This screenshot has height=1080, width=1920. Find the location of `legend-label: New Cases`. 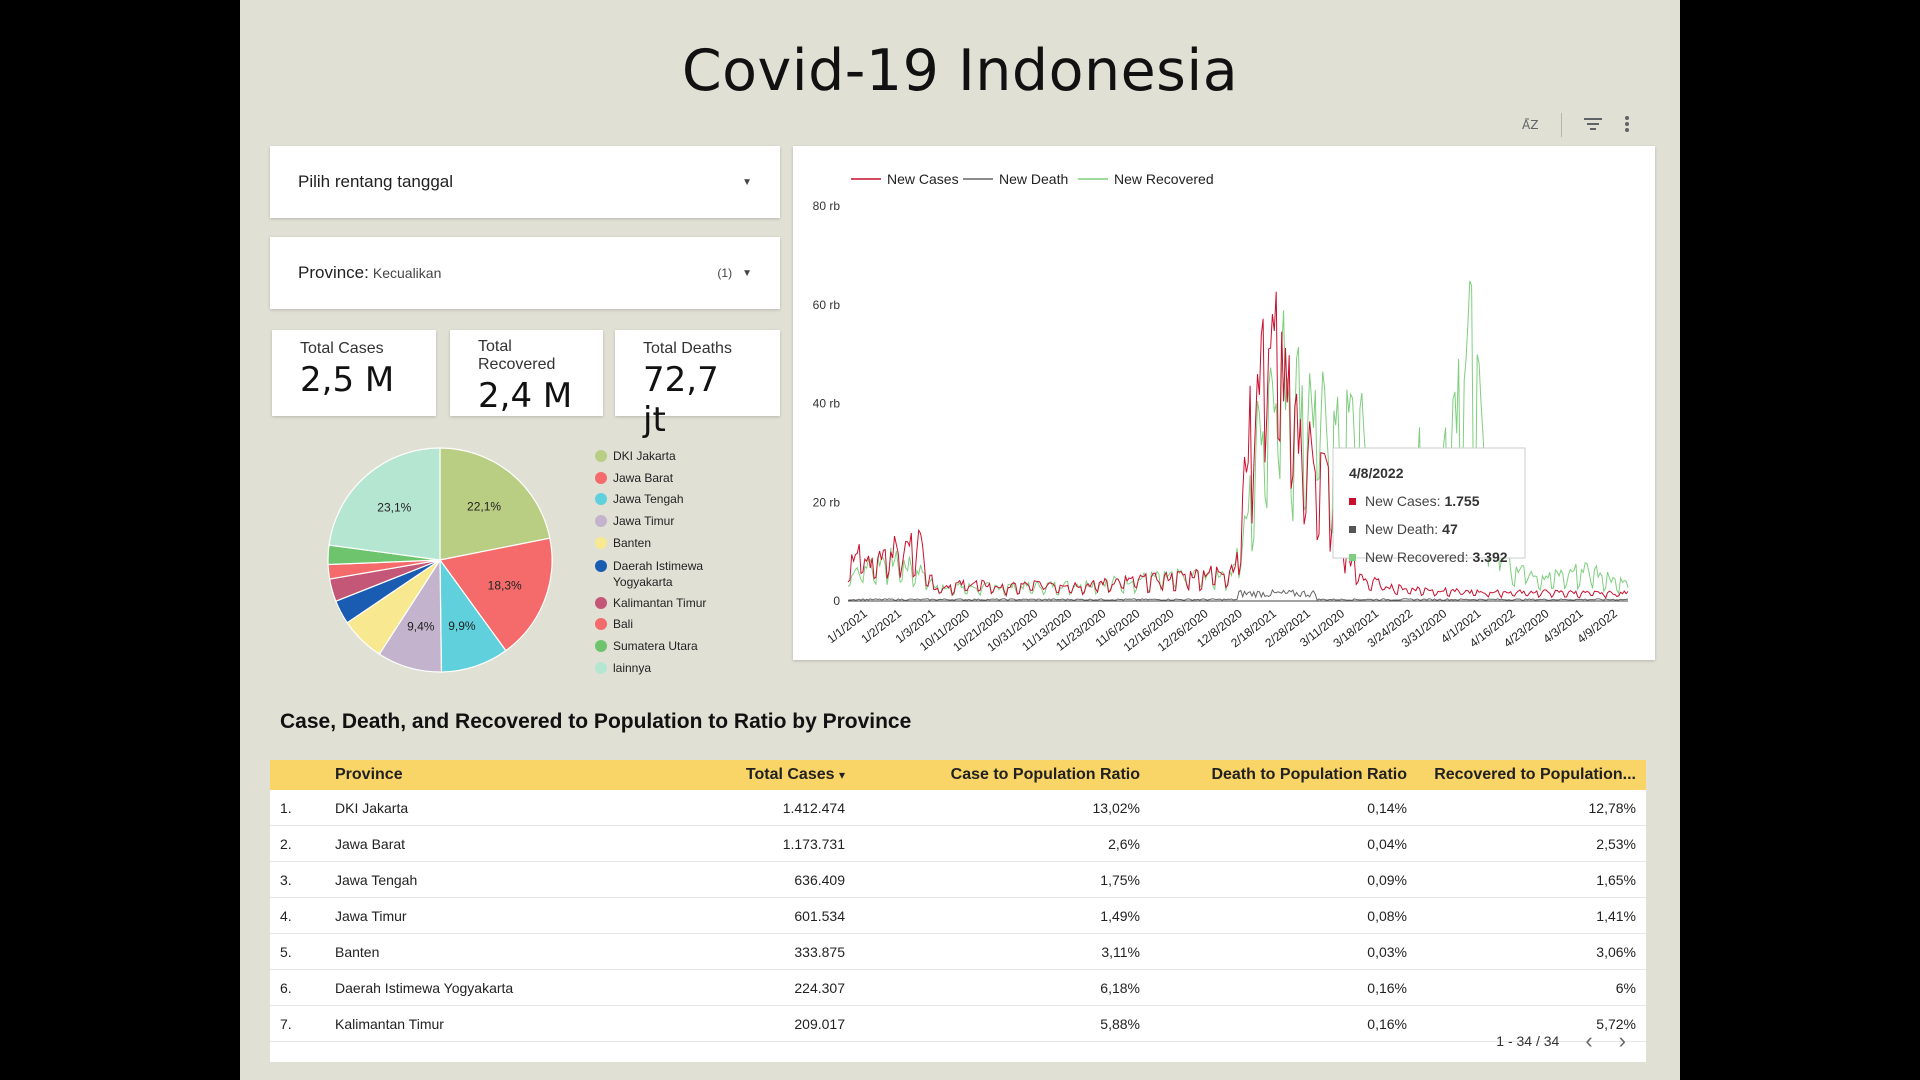

legend-label: New Cases is located at coordinates (923, 179).